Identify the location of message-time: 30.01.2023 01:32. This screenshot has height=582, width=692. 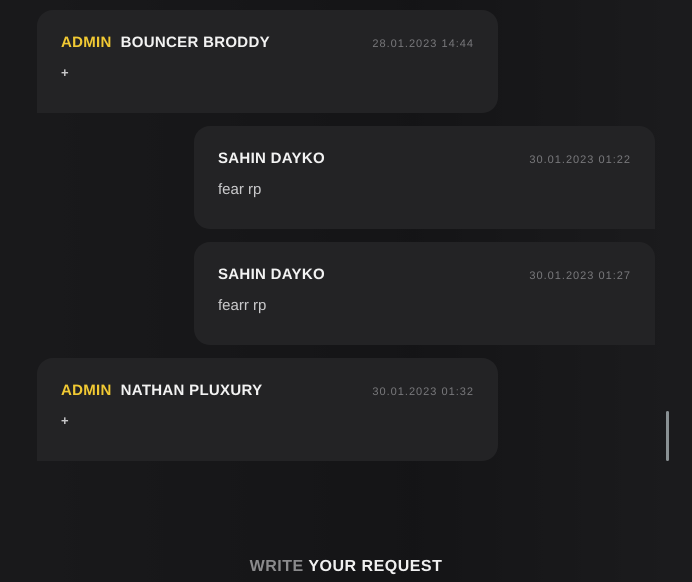
(423, 392).